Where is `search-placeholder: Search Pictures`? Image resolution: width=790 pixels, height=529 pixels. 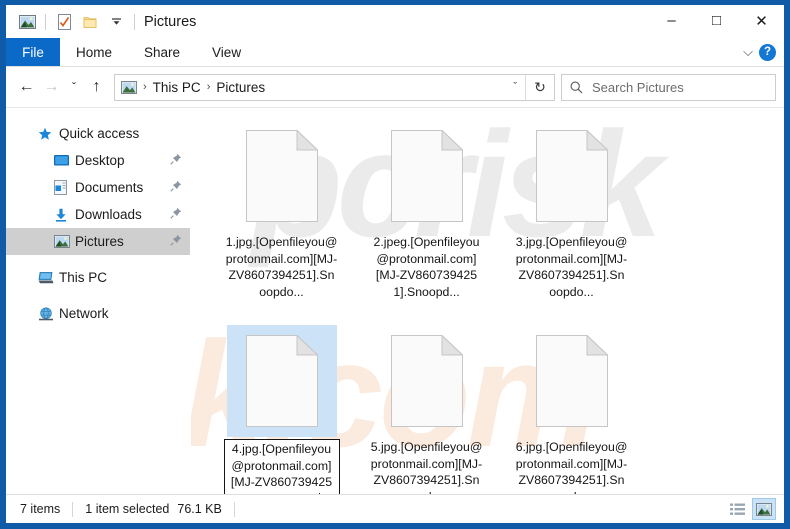
search-placeholder: Search Pictures is located at coordinates (638, 87).